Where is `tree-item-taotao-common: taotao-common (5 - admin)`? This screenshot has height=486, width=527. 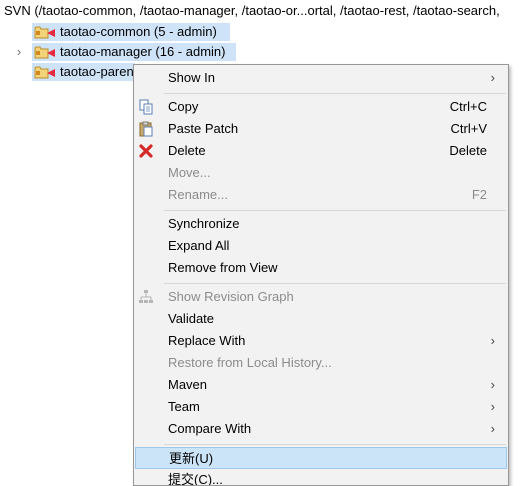 tree-item-taotao-common: taotao-common (5 - admin) is located at coordinates (263, 32).